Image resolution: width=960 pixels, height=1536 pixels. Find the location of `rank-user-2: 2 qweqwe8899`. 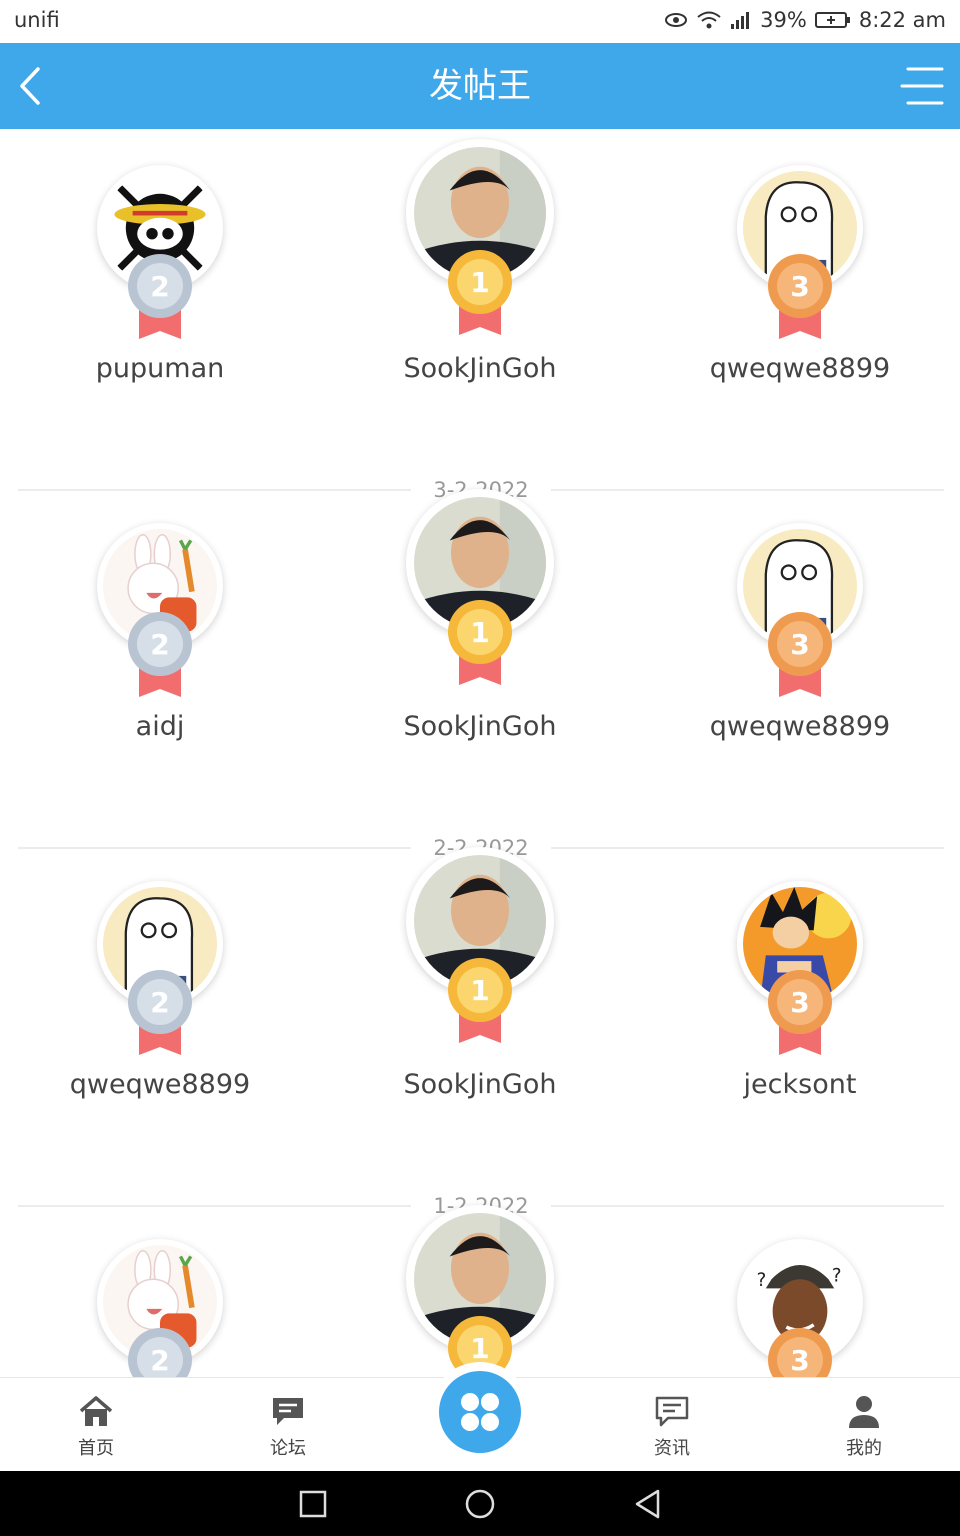

rank-user-2: 2 qweqwe8899 is located at coordinates (160, 1024).